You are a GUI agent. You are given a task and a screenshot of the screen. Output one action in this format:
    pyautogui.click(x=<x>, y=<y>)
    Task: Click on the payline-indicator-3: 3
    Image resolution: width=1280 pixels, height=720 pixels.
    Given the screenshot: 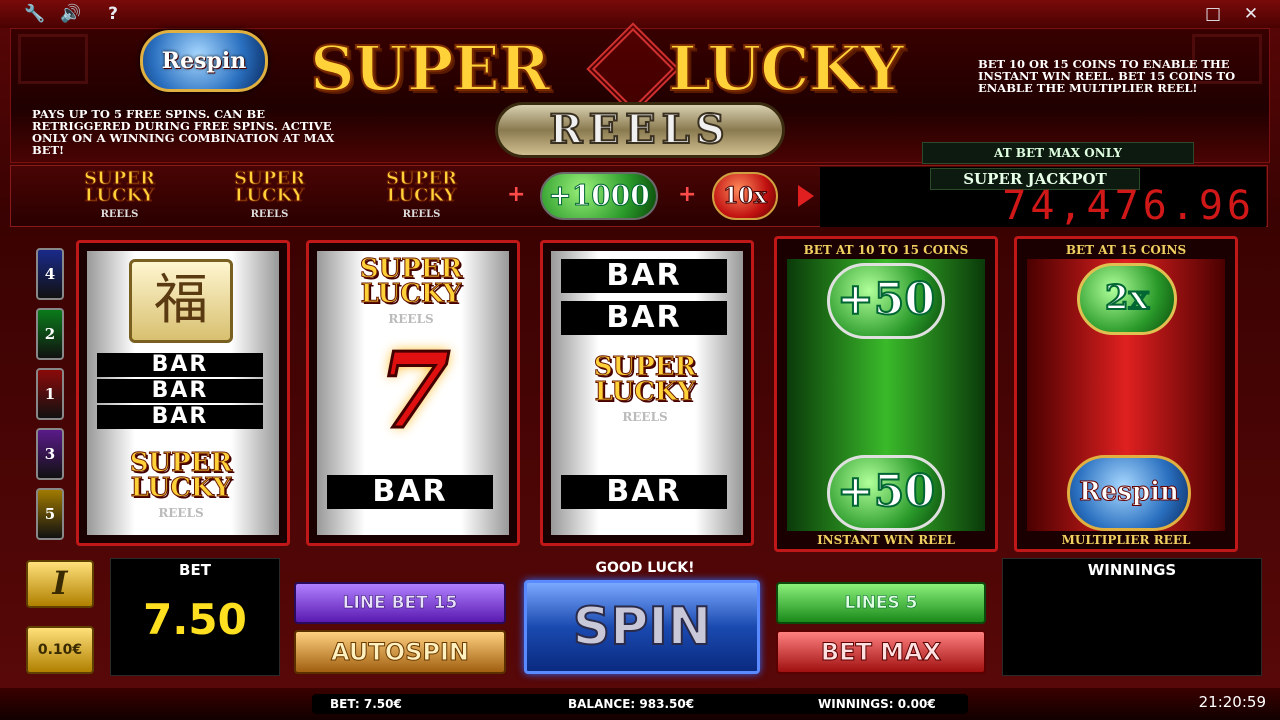 What is the action you would take?
    pyautogui.click(x=50, y=454)
    